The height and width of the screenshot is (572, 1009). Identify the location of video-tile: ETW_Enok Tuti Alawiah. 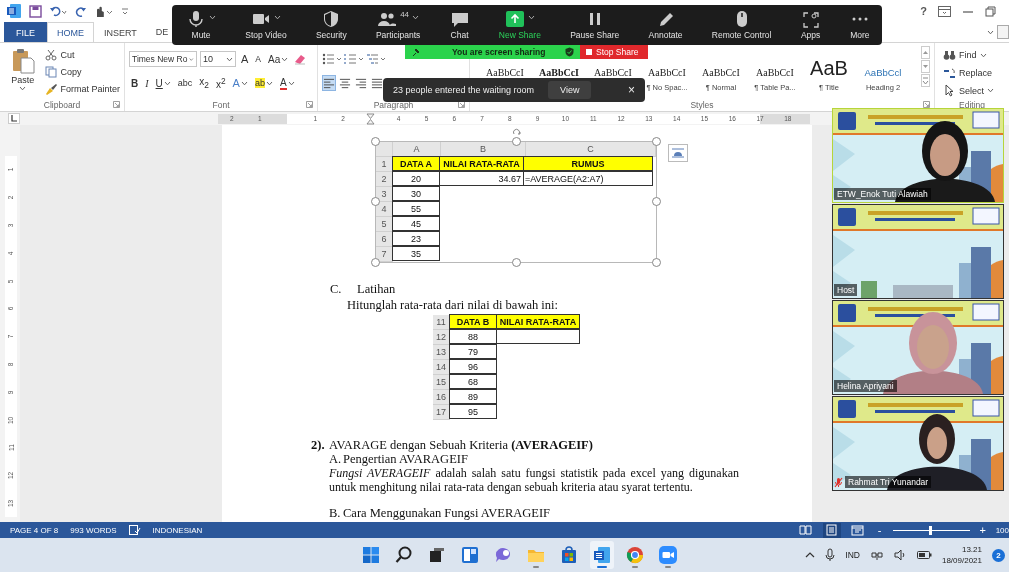
(918, 155).